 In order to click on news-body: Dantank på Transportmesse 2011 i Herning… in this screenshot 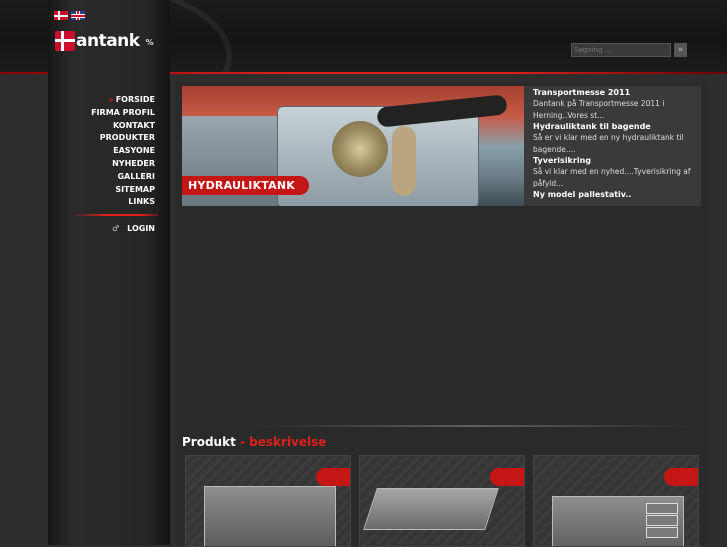, I will do `click(599, 109)`.